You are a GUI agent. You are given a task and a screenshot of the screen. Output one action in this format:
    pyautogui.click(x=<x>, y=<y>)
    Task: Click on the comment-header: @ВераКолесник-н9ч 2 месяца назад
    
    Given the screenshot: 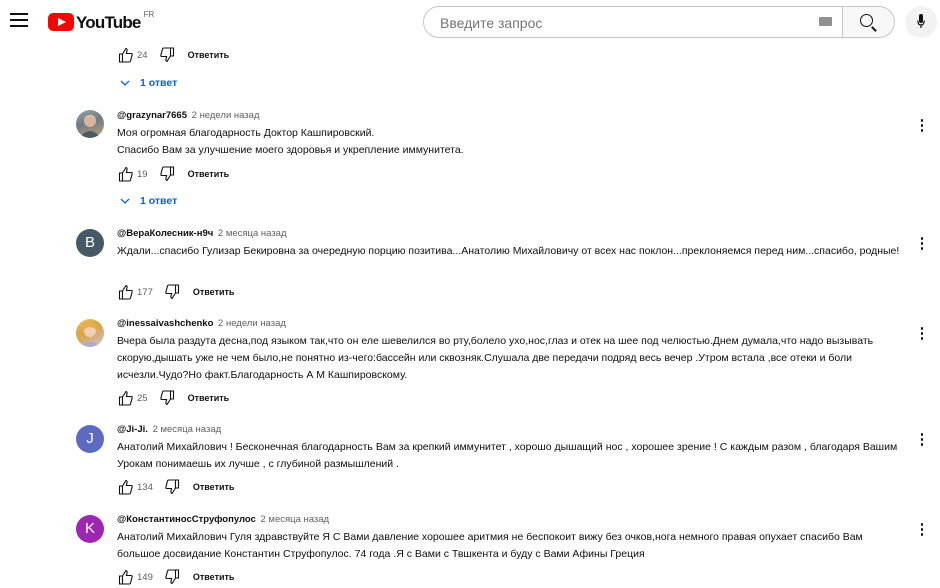 What is the action you would take?
    pyautogui.click(x=202, y=233)
    